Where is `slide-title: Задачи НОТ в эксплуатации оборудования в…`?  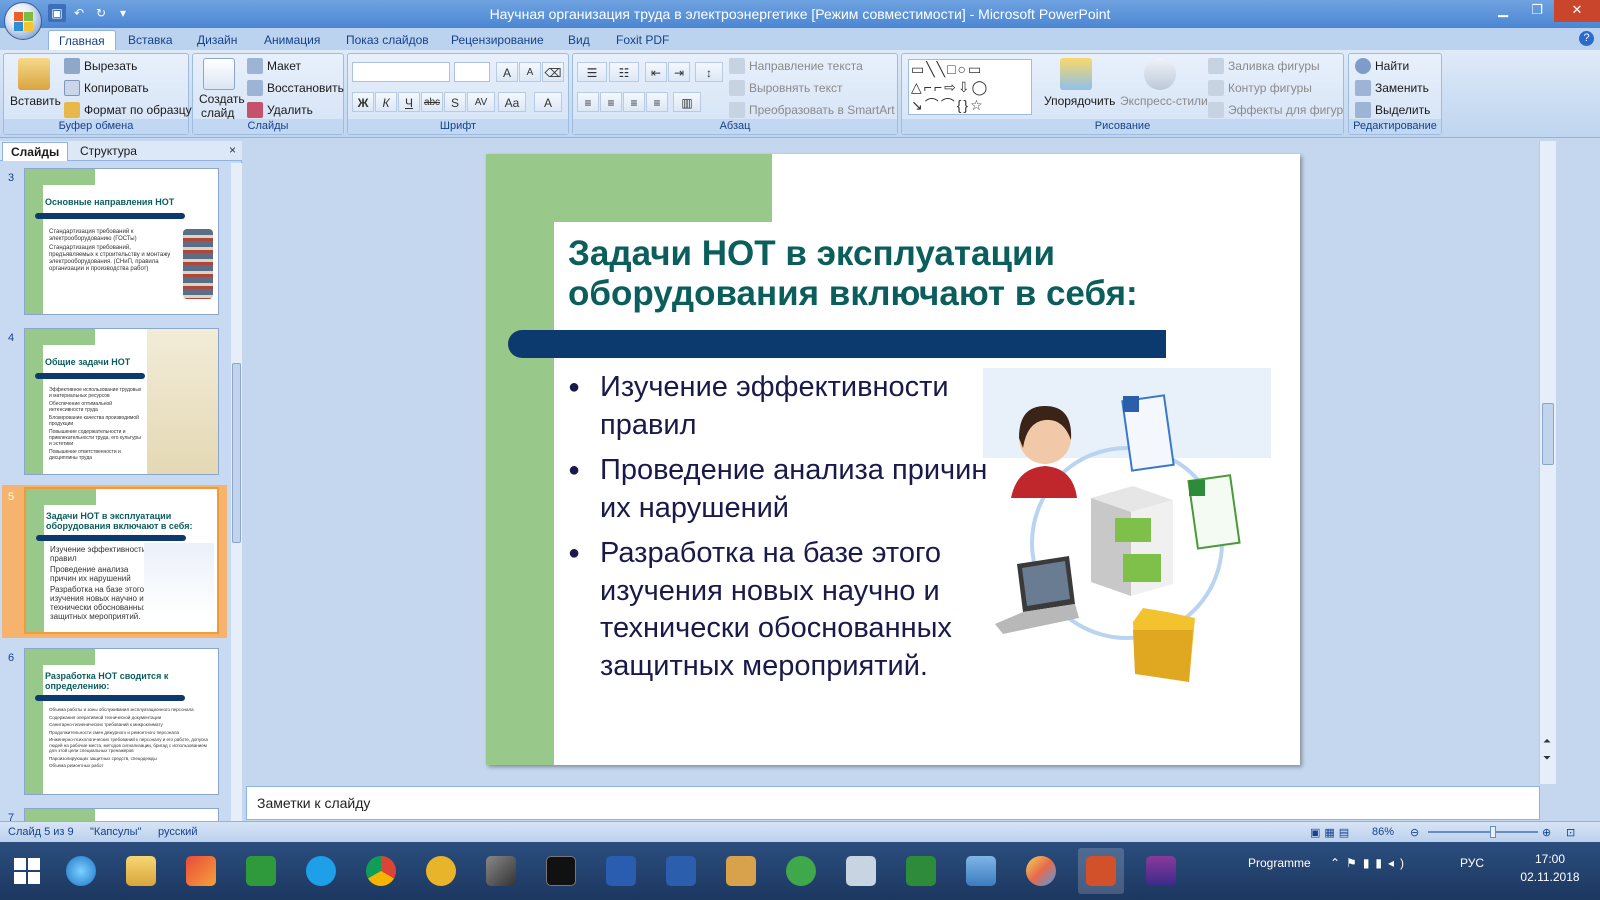 slide-title: Задачи НОТ в эксплуатации оборудования в… is located at coordinates (908, 274).